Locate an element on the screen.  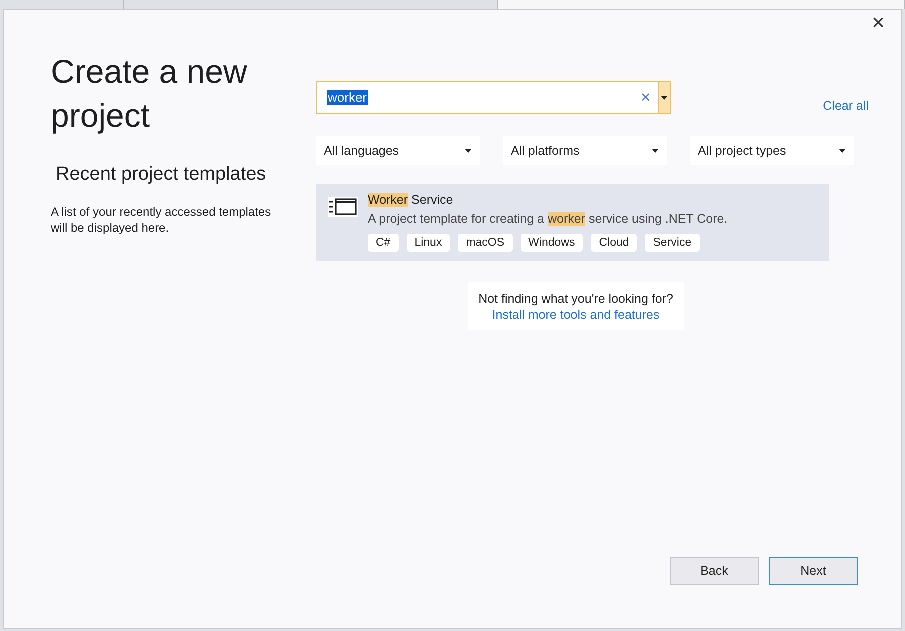
window-icon is located at coordinates (343, 208).